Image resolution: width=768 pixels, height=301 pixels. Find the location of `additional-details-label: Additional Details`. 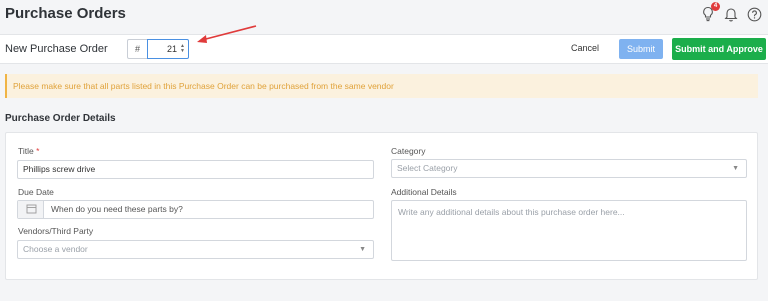

additional-details-label: Additional Details is located at coordinates (424, 192).